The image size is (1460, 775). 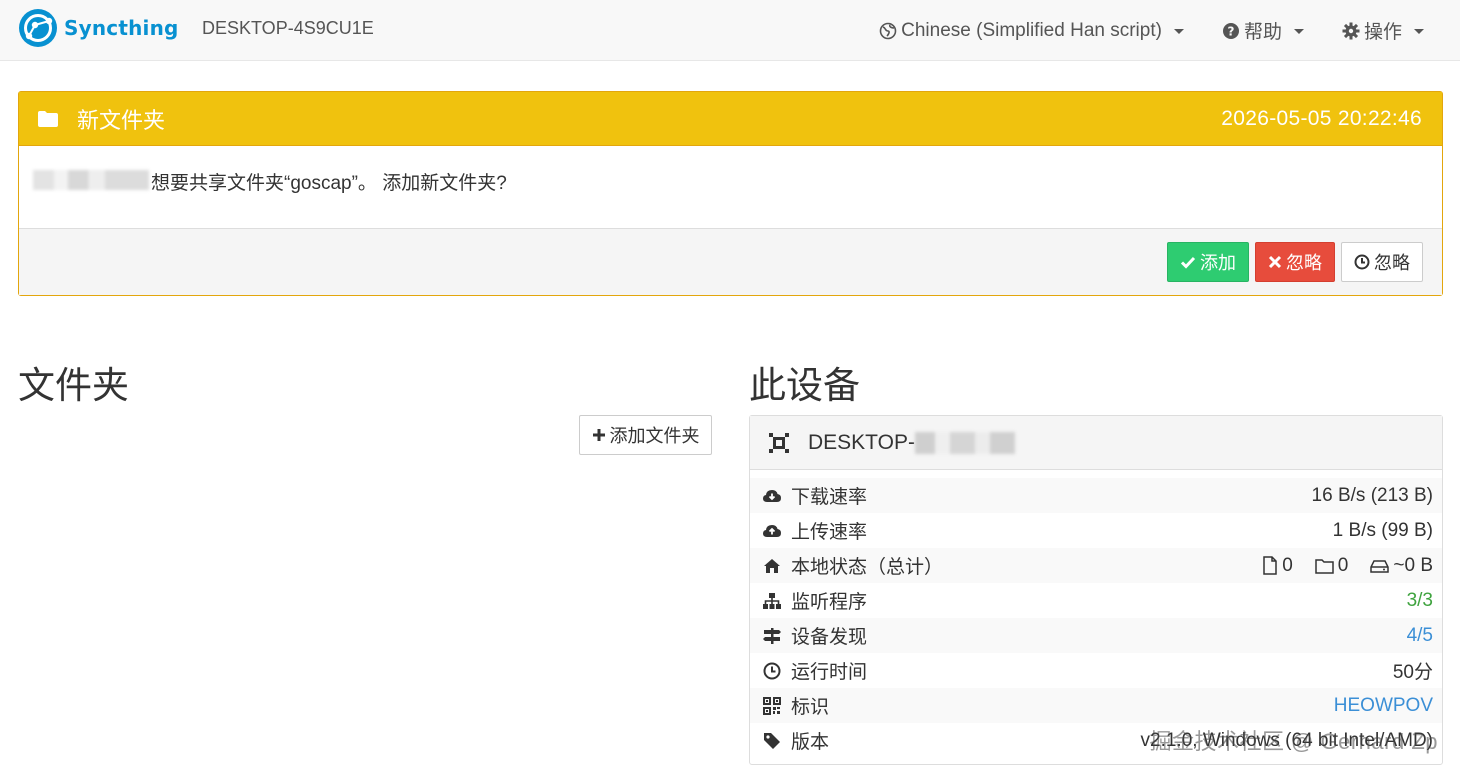 I want to click on download-rate-value: 16 B/s (213 B), so click(x=1372, y=495).